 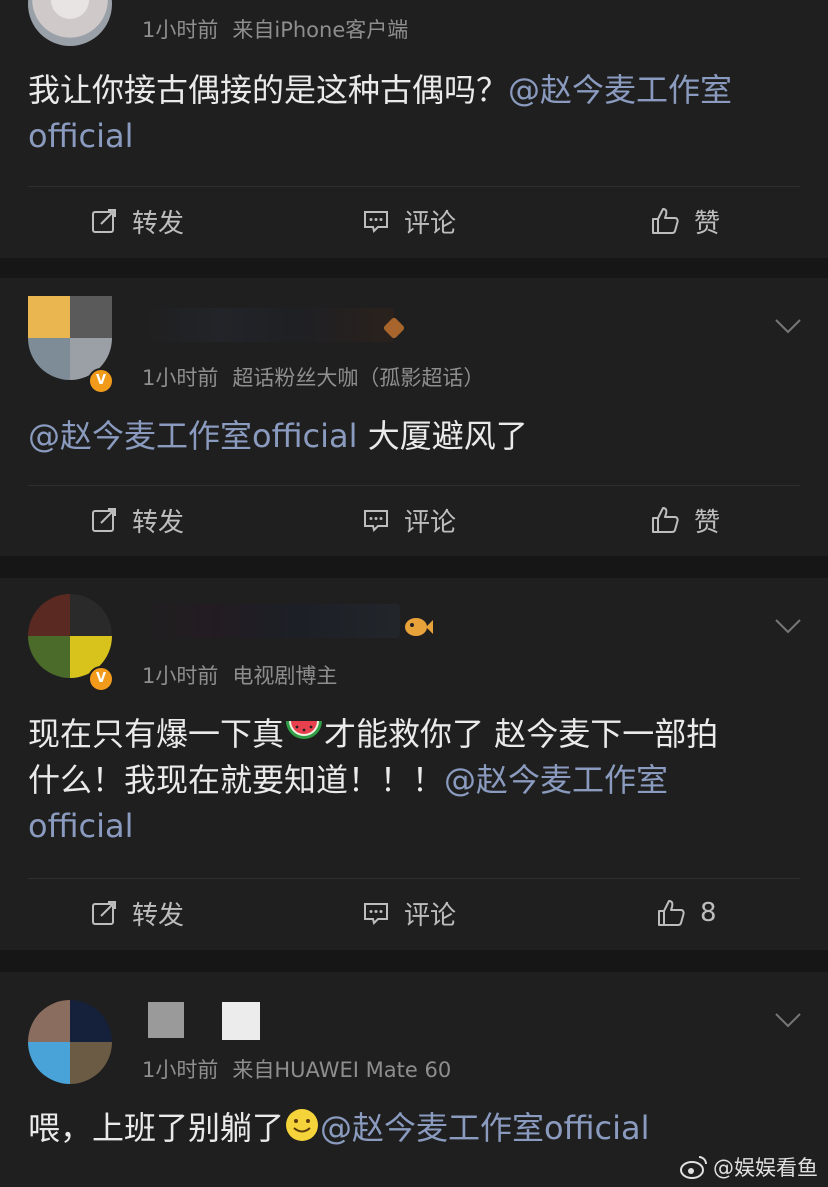 I want to click on post-text: 我让你接古偶接的是这种古偶吗？, so click(x=268, y=90).